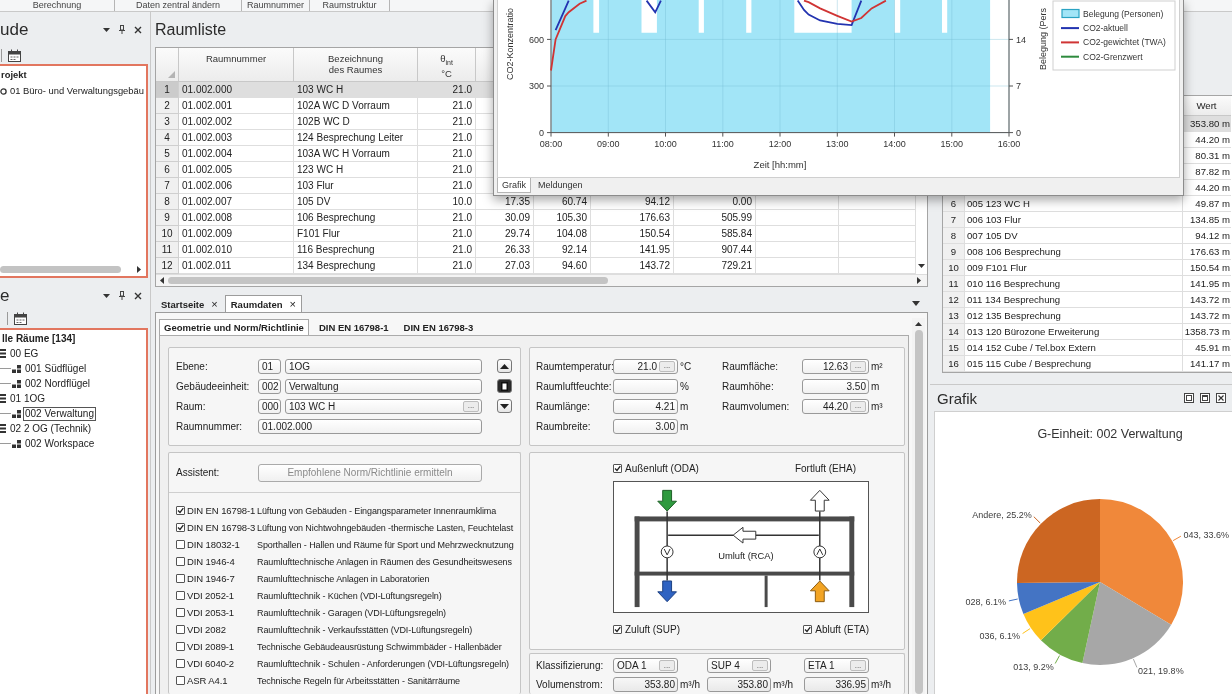 The image size is (1232, 694). I want to click on toolbar-button: Berechnung, so click(57, 5).